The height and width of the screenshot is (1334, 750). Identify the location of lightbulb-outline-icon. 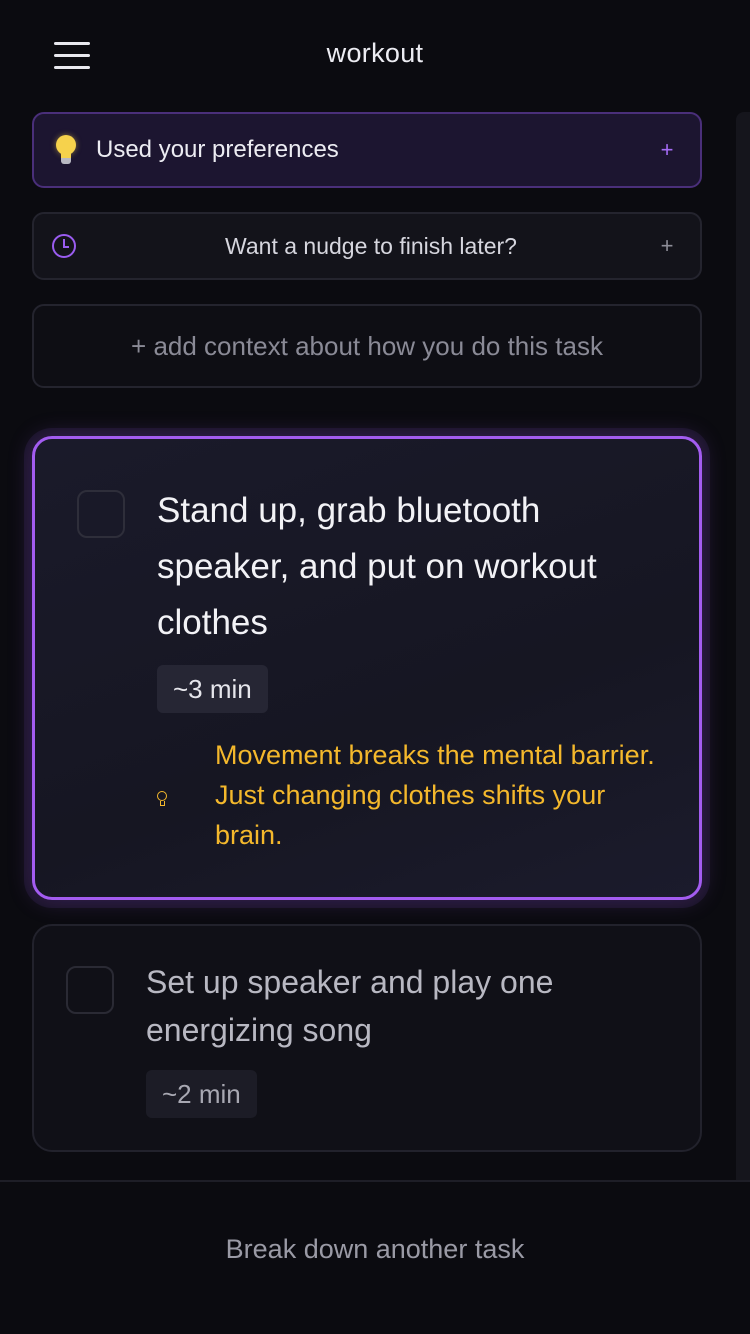
(162, 800).